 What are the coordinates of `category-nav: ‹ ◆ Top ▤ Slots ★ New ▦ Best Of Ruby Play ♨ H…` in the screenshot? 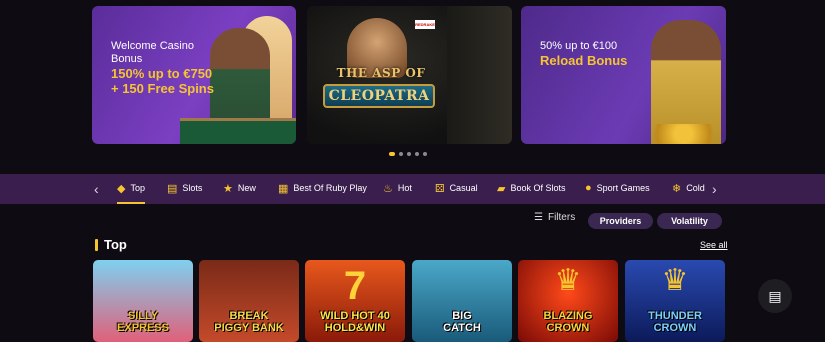 It's located at (412, 189).